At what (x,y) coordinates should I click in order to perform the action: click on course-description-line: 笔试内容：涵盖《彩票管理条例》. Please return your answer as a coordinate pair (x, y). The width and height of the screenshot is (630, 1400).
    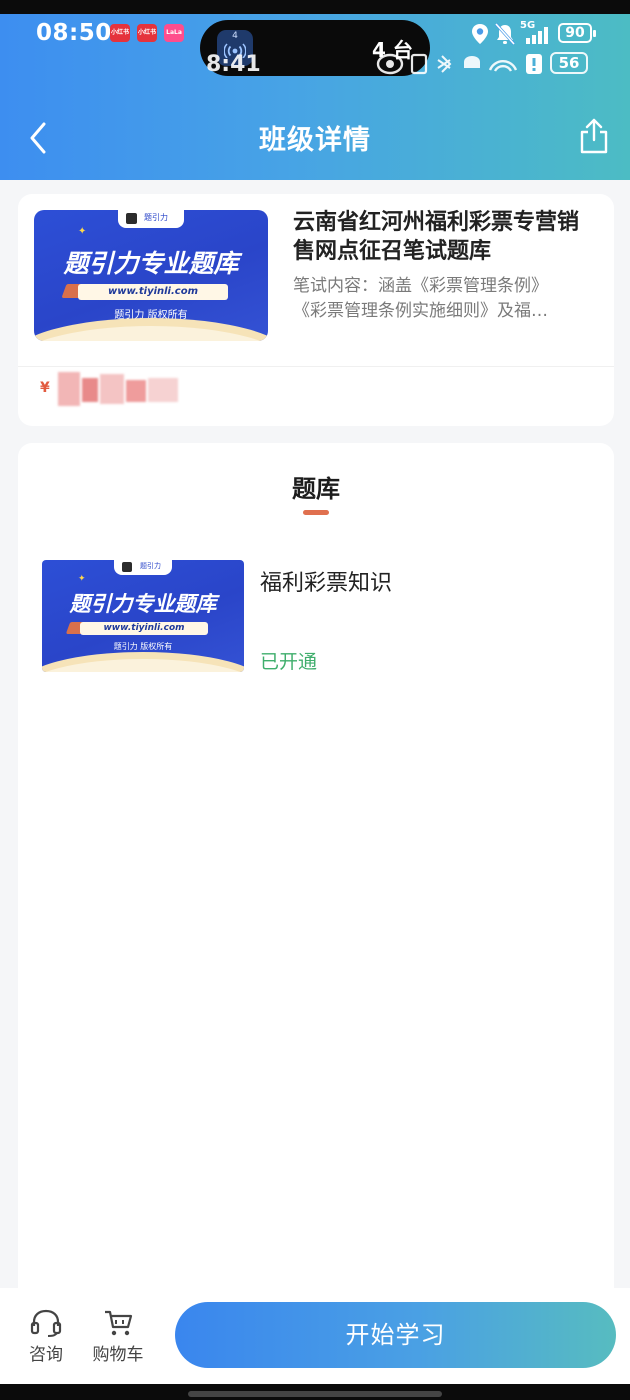
    Looking at the image, I should click on (420, 286).